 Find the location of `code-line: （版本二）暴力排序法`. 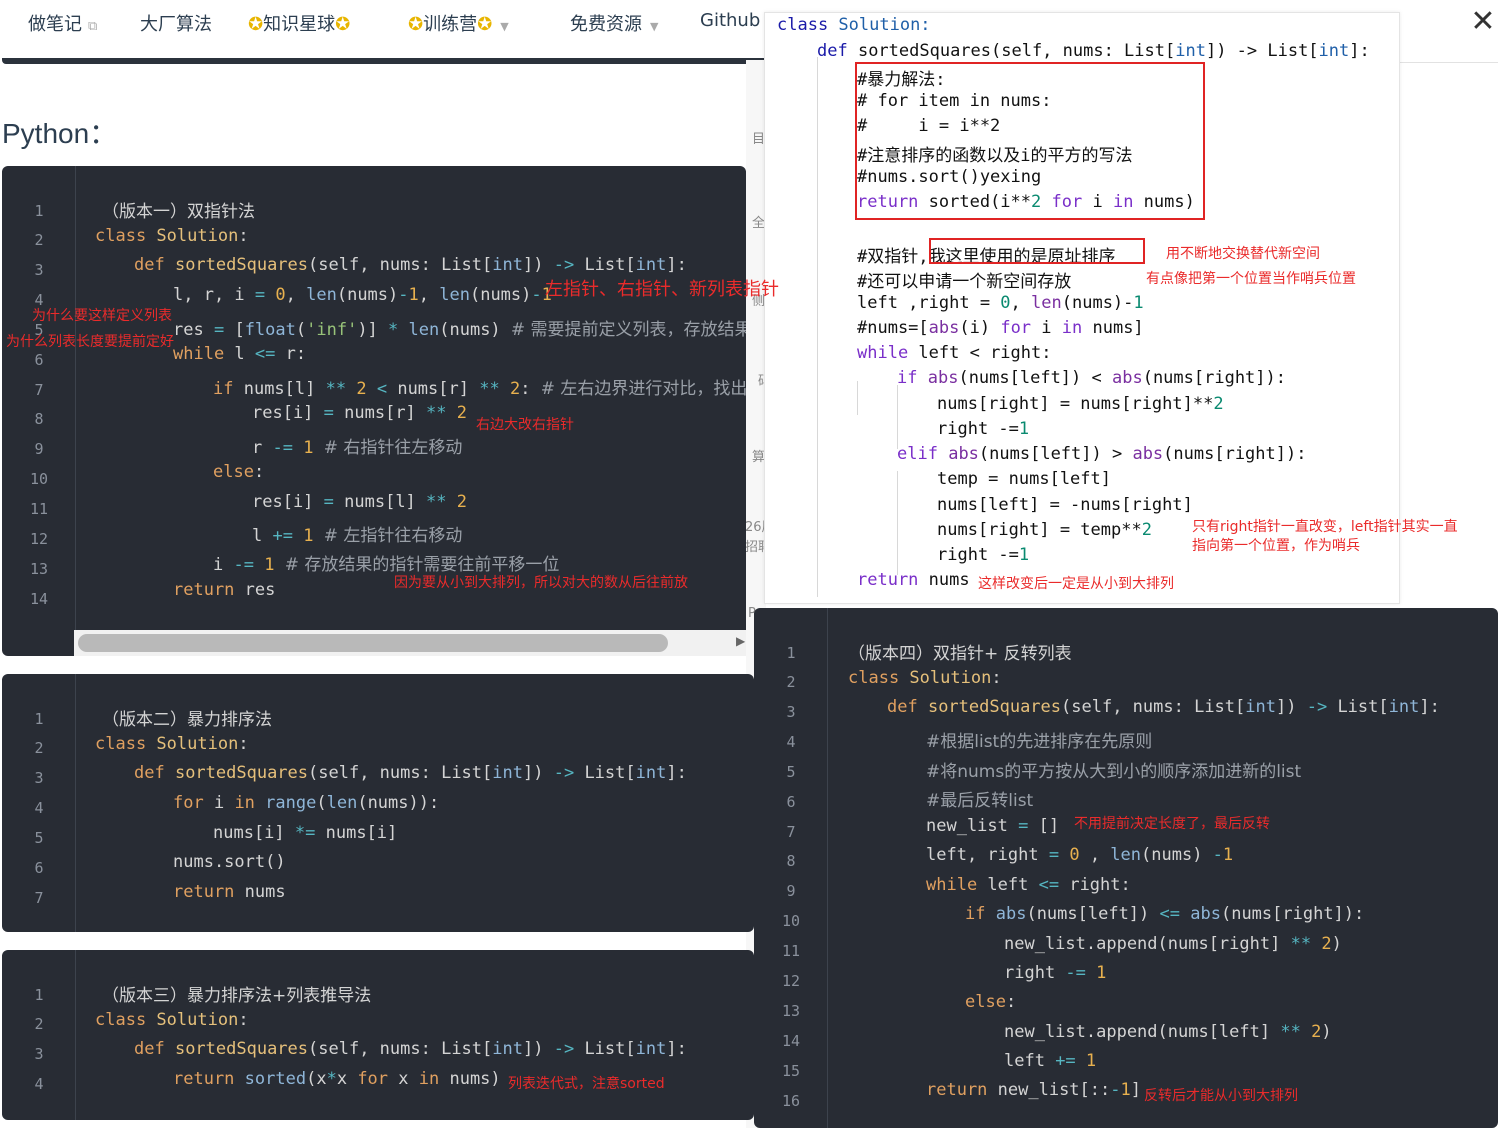

code-line: （版本二）暴力排序法 is located at coordinates (187, 720).